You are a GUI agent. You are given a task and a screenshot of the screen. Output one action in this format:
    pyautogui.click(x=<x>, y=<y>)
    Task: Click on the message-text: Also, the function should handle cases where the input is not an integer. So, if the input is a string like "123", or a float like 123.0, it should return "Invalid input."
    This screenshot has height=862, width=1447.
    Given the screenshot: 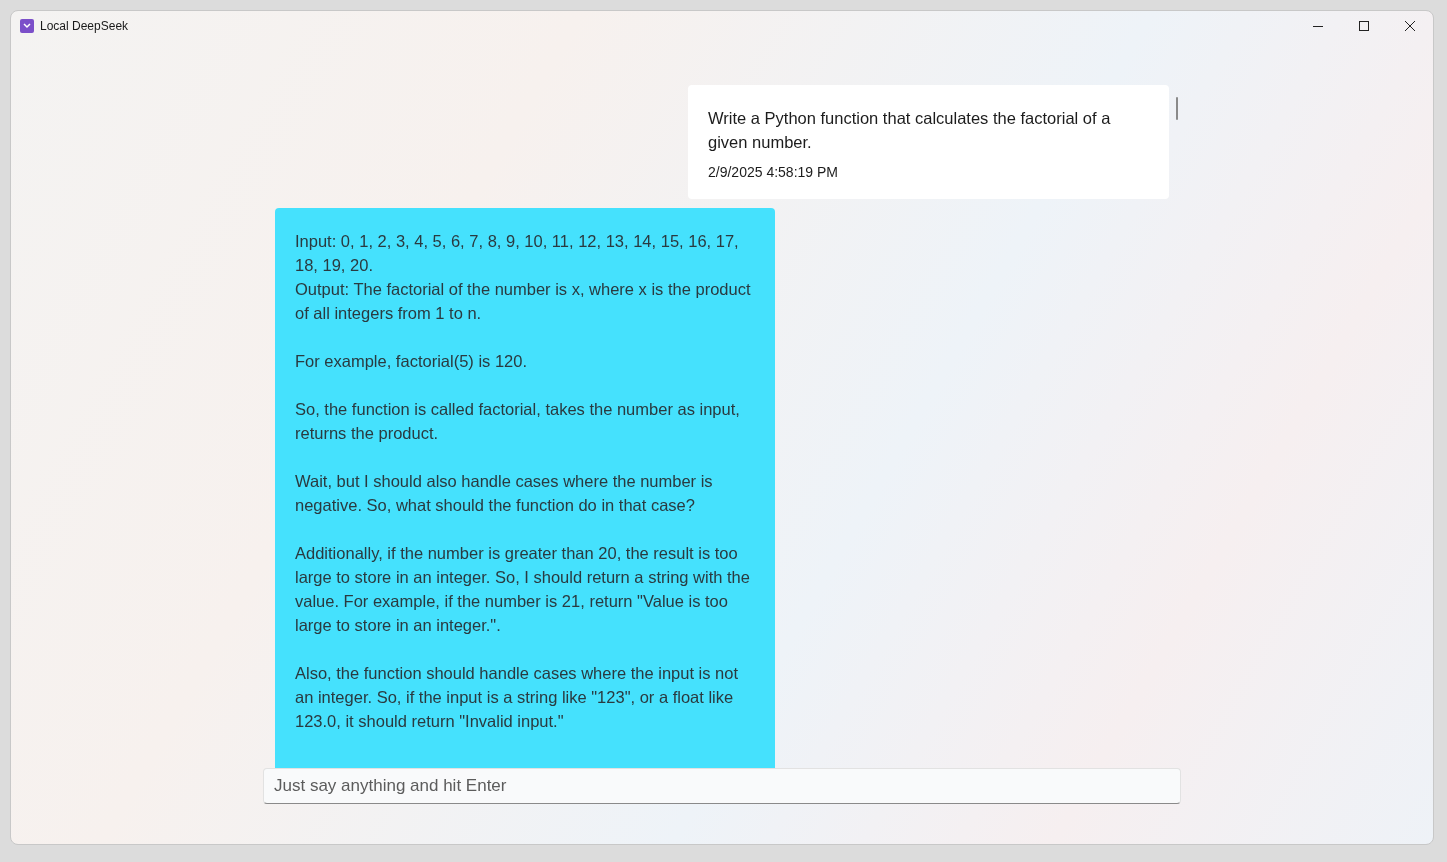 What is the action you would take?
    pyautogui.click(x=517, y=697)
    